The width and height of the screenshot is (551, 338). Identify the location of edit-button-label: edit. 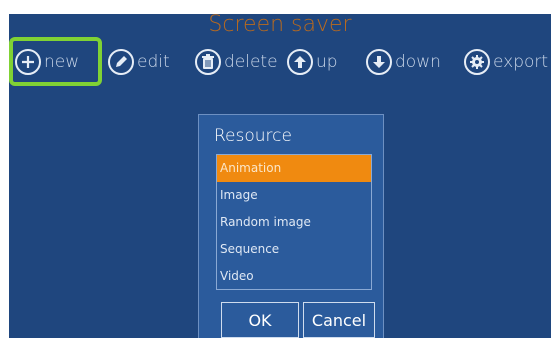
(153, 62).